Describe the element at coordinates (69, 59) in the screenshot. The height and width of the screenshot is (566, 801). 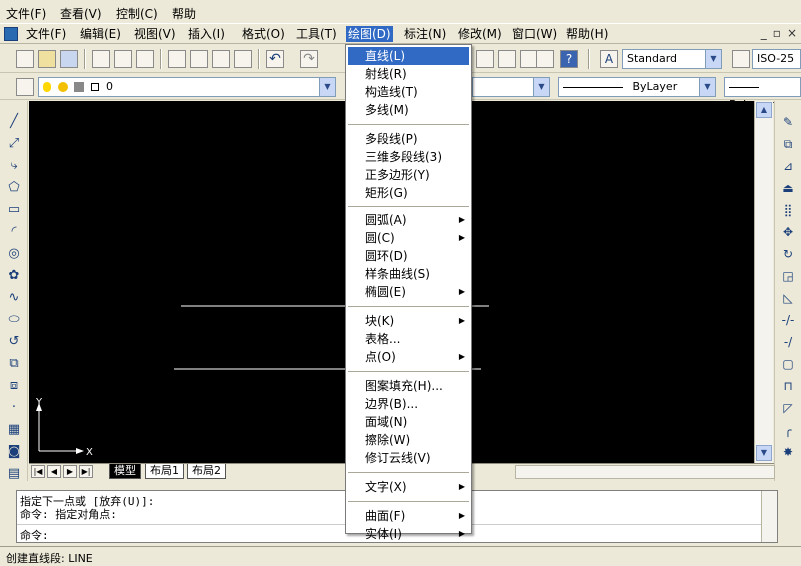
I see `save-icon` at that location.